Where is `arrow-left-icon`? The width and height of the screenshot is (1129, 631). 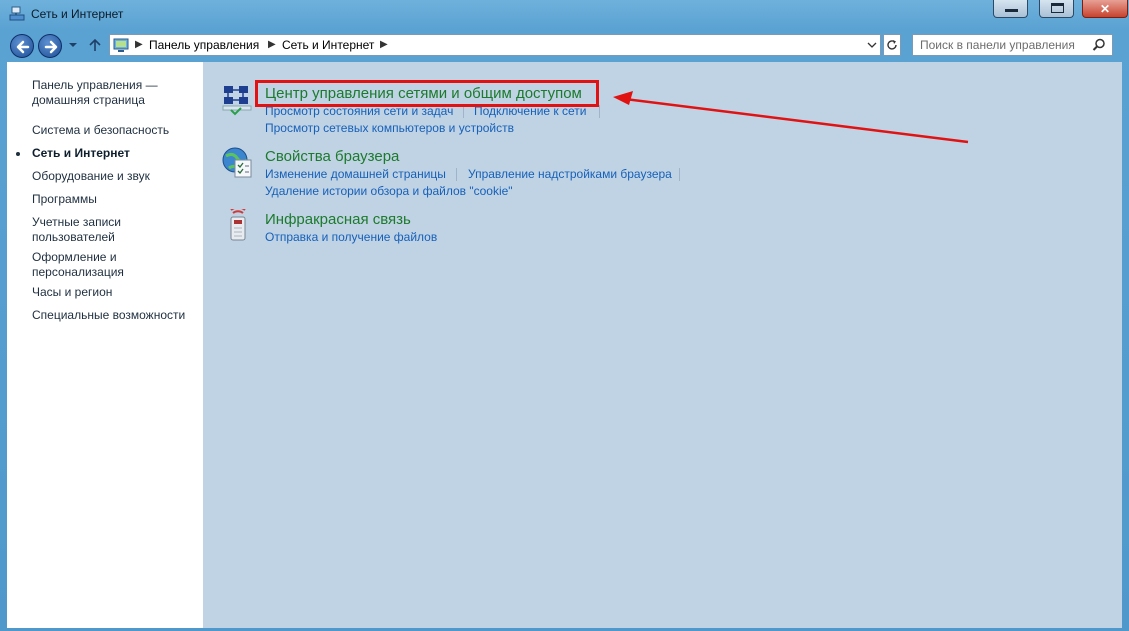 arrow-left-icon is located at coordinates (23, 47).